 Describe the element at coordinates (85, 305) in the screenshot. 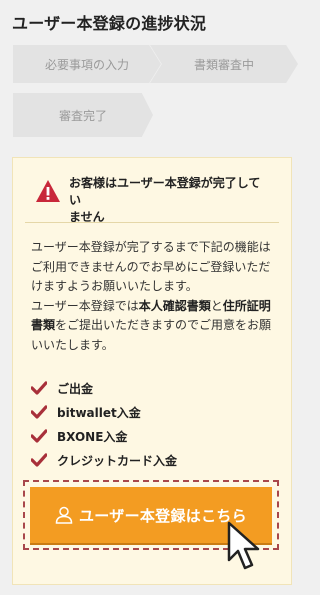

I see `para2-prefix: ユーザー本登録では` at that location.